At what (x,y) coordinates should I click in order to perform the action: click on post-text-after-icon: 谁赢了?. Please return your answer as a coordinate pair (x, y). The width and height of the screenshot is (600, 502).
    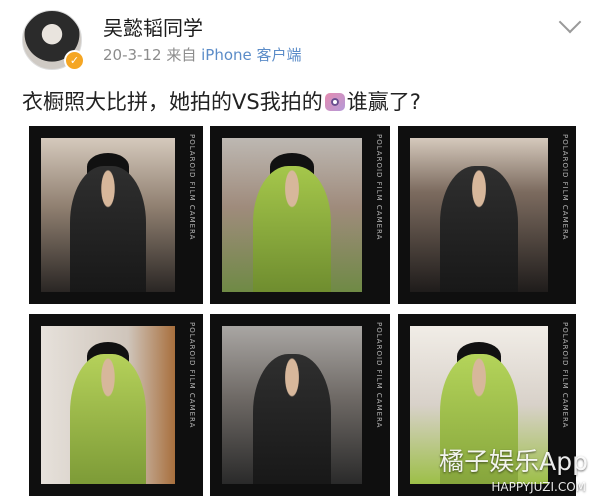
    Looking at the image, I should click on (383, 102).